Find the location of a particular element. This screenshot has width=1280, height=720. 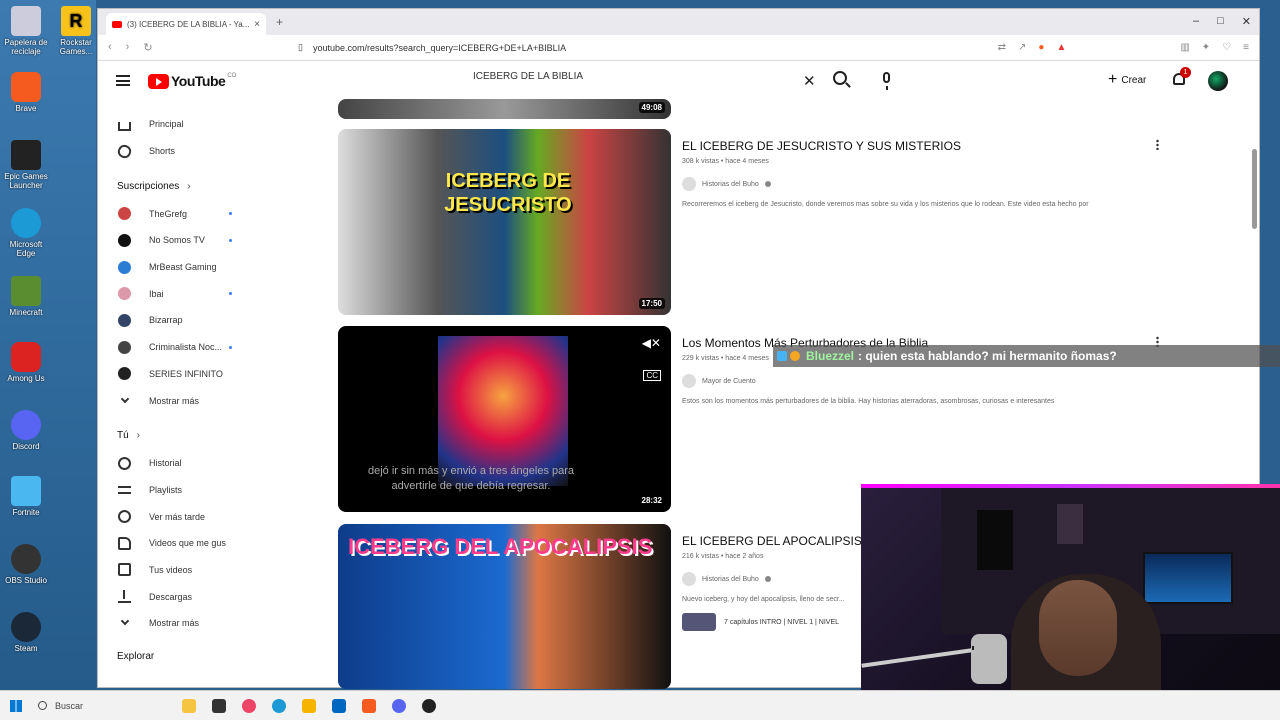

video-channel: Historias del Buho is located at coordinates (922, 184).